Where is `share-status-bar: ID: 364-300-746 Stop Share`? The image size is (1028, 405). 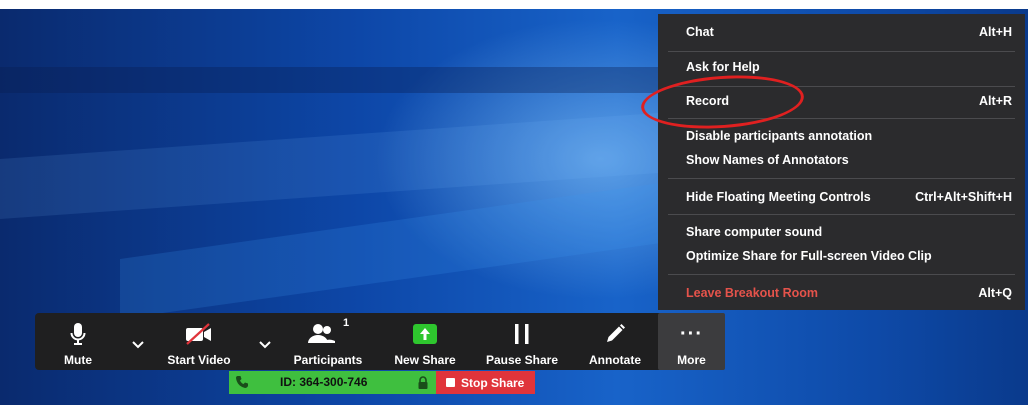 share-status-bar: ID: 364-300-746 Stop Share is located at coordinates (382, 382).